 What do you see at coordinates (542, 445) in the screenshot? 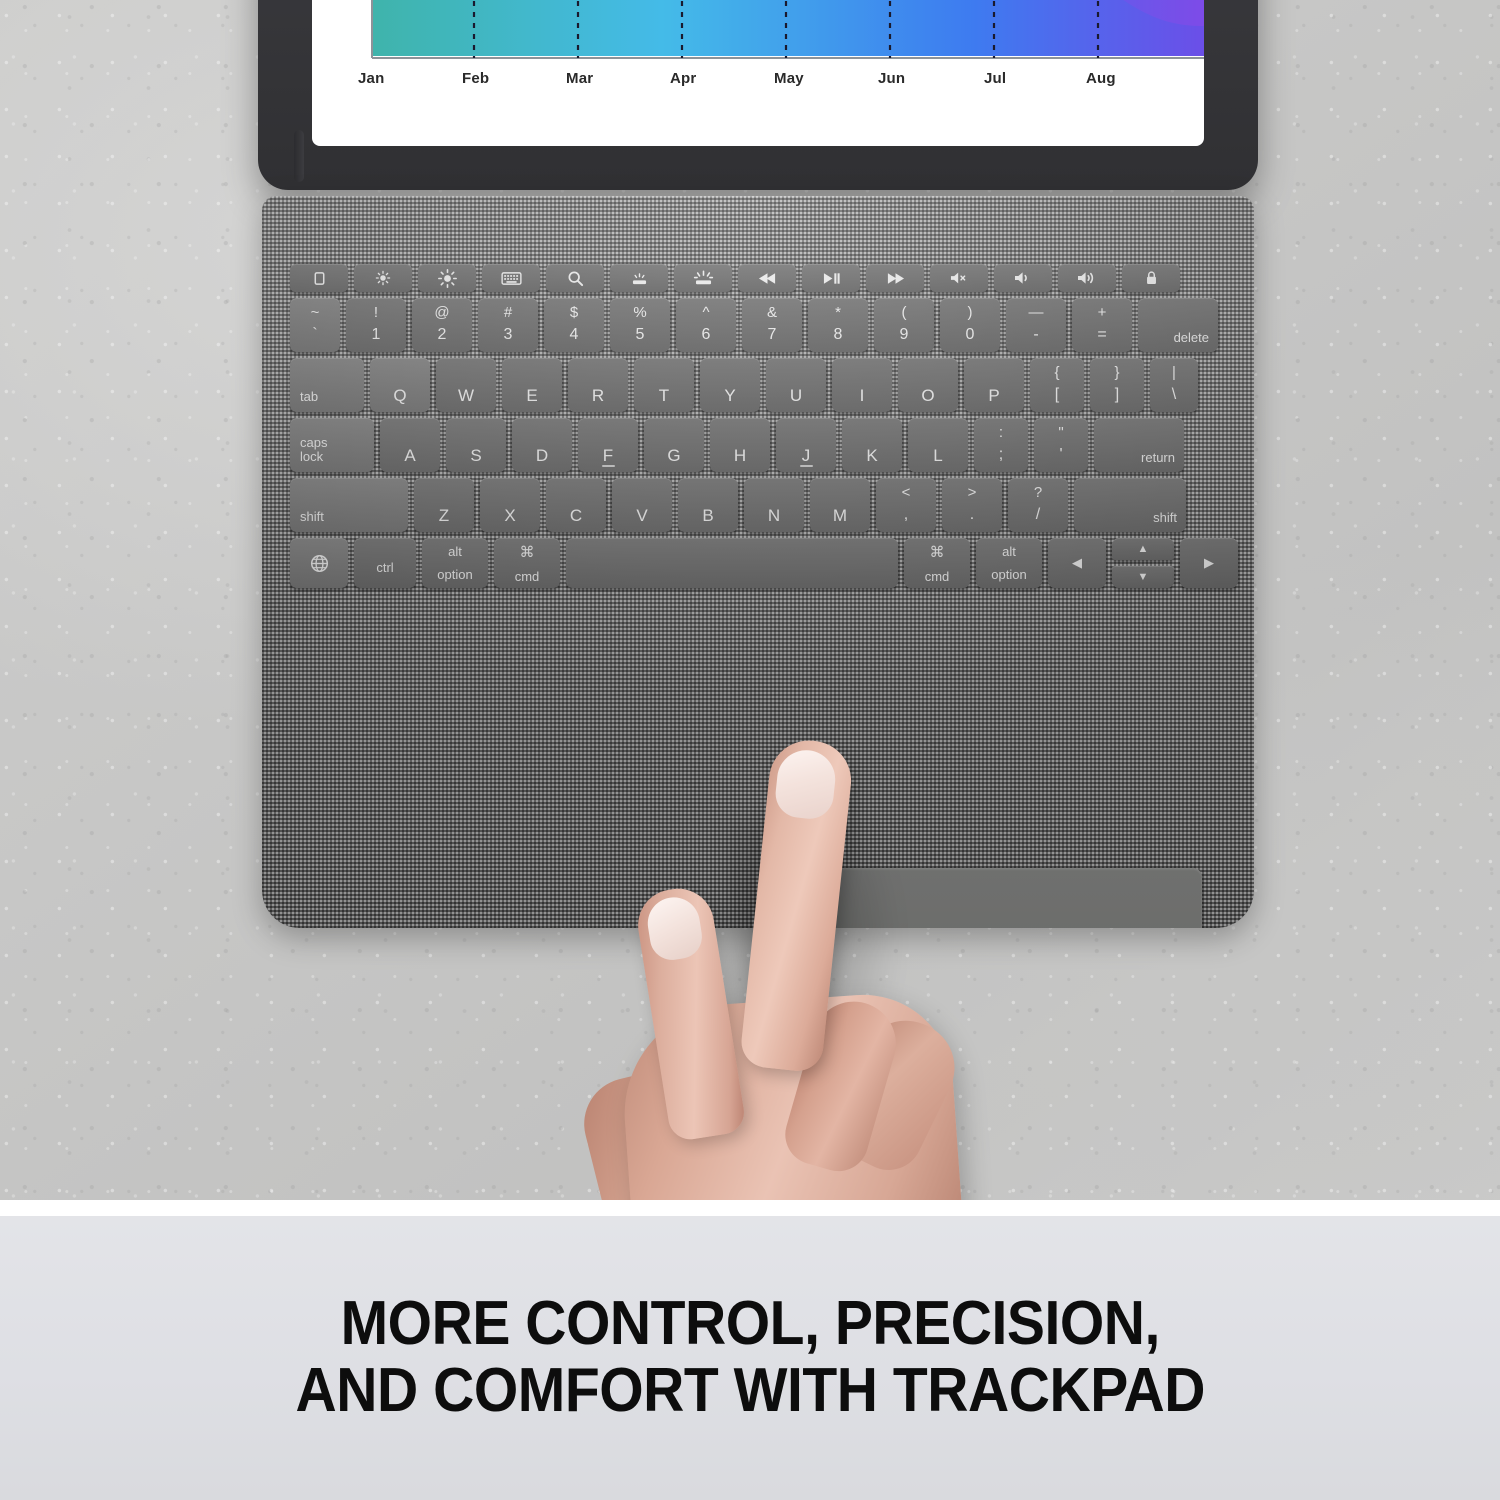
I see `d-key: D` at bounding box center [542, 445].